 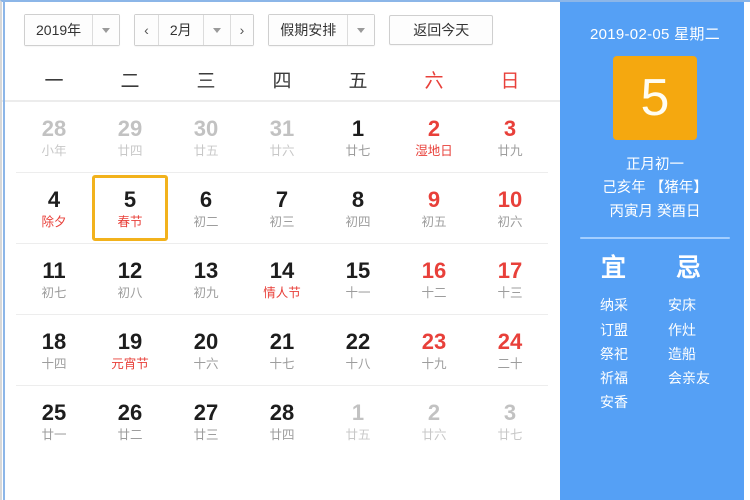 I want to click on day-number: 20, so click(x=206, y=341).